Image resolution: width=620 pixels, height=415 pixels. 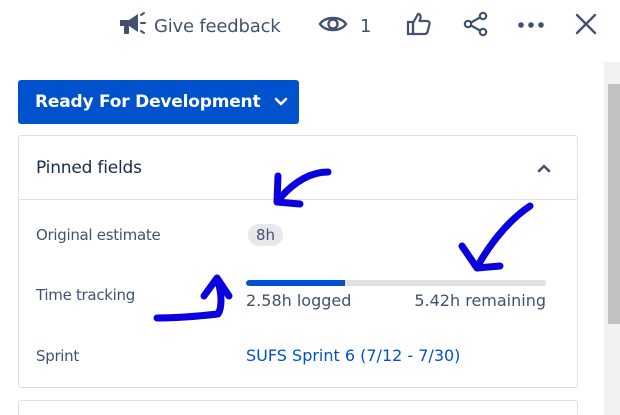 I want to click on close-icon, so click(x=586, y=26).